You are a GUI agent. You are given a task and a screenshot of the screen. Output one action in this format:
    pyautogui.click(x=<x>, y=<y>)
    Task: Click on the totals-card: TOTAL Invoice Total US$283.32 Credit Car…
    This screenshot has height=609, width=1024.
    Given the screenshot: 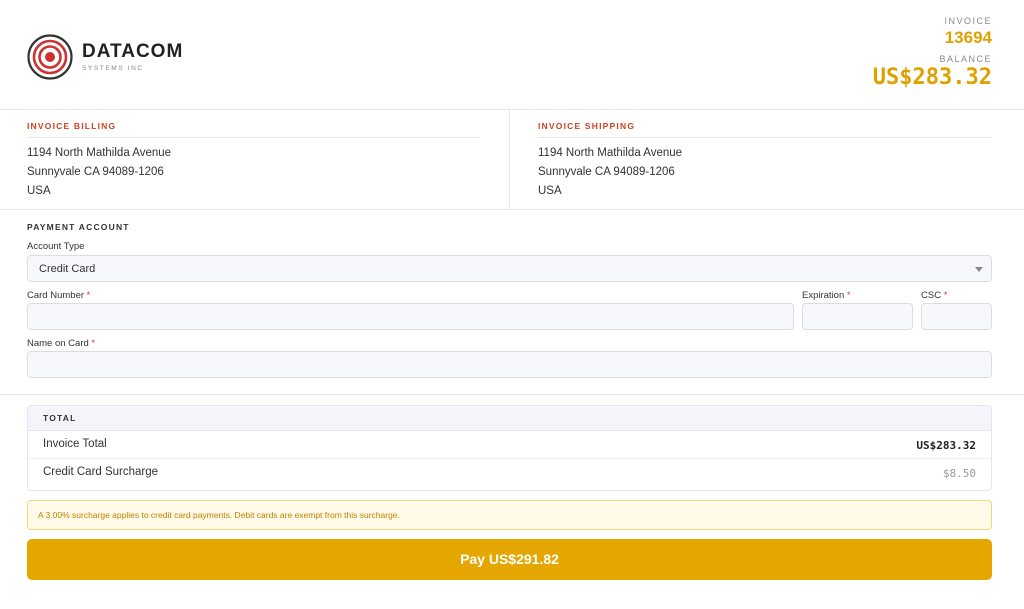 What is the action you would take?
    pyautogui.click(x=509, y=448)
    